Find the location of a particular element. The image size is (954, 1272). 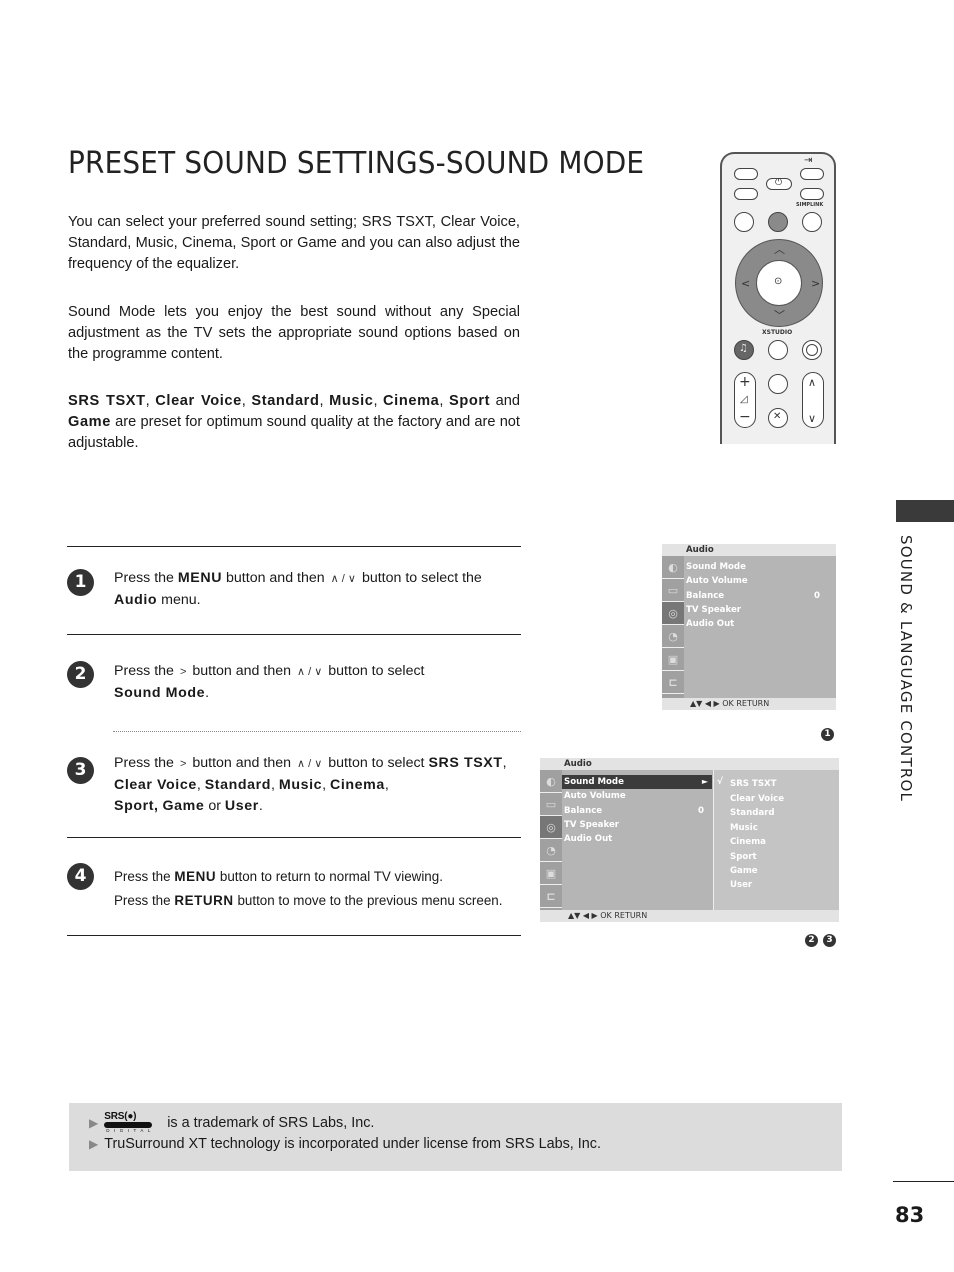

section-label: SOUND & LANGUAGE CONTROL is located at coordinates (906, 669).